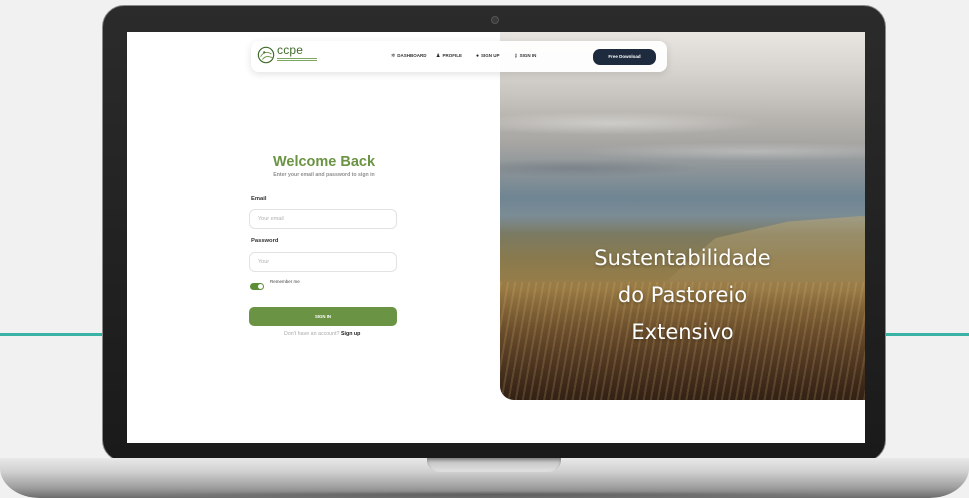 The width and height of the screenshot is (969, 498). Describe the element at coordinates (927, 334) in the screenshot. I see `decorative-line-right` at that location.